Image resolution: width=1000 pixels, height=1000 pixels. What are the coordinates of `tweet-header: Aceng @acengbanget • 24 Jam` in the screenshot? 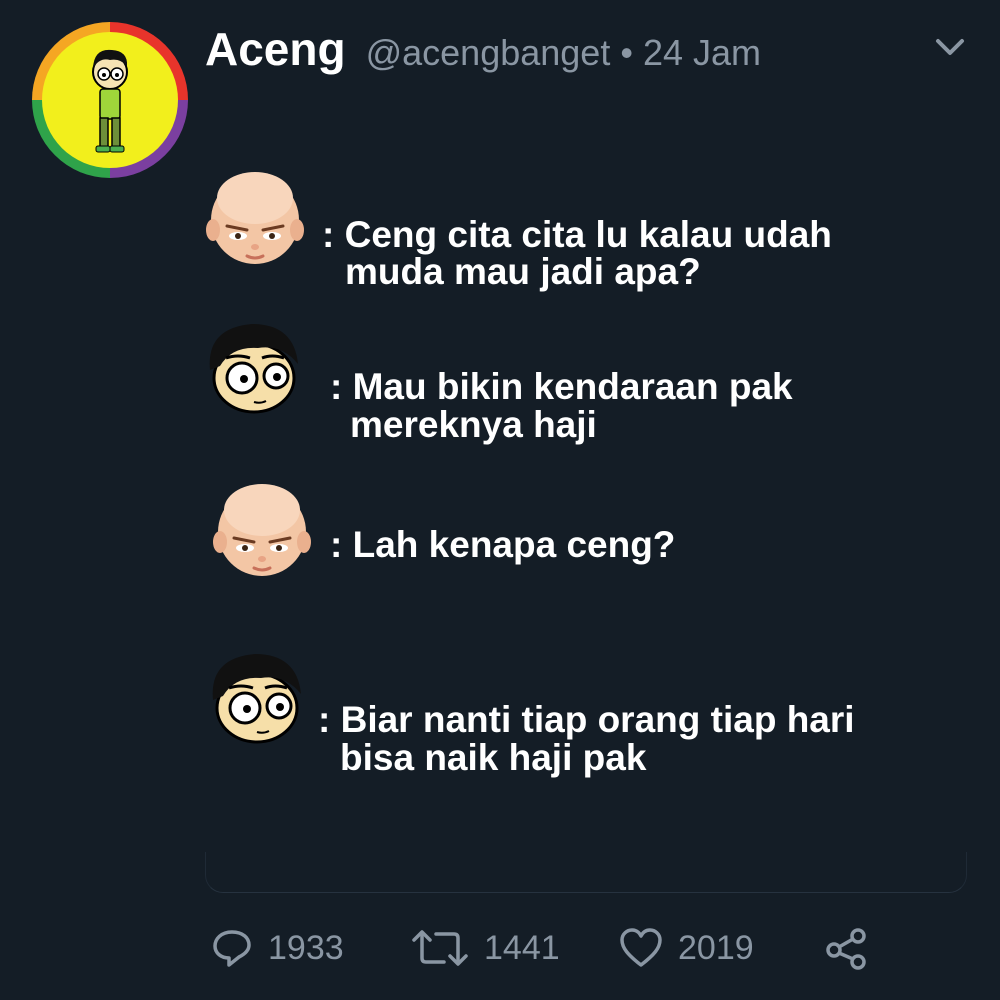 It's located at (483, 54).